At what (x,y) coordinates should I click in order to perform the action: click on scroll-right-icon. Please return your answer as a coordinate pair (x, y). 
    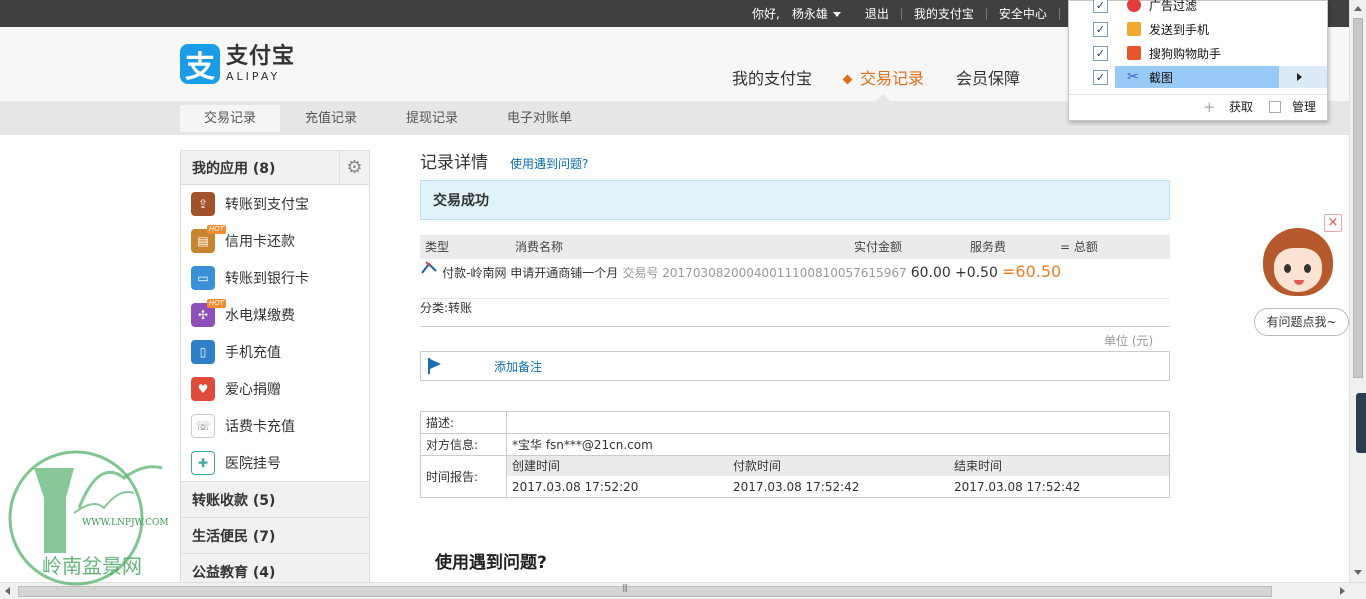
    Looking at the image, I should click on (1342, 591).